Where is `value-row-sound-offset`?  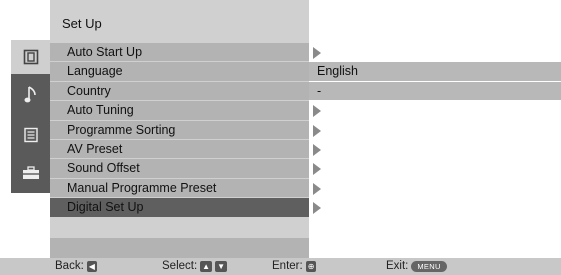
value-row-sound-offset is located at coordinates (435, 168).